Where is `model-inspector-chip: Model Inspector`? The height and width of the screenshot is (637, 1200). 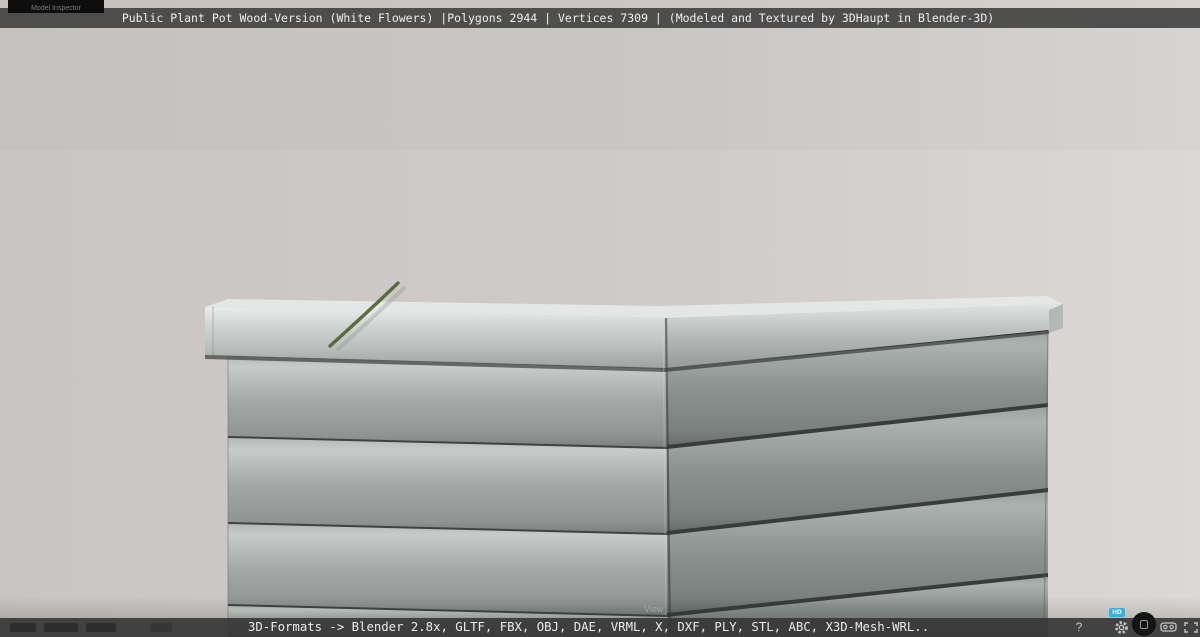 model-inspector-chip: Model Inspector is located at coordinates (56, 6).